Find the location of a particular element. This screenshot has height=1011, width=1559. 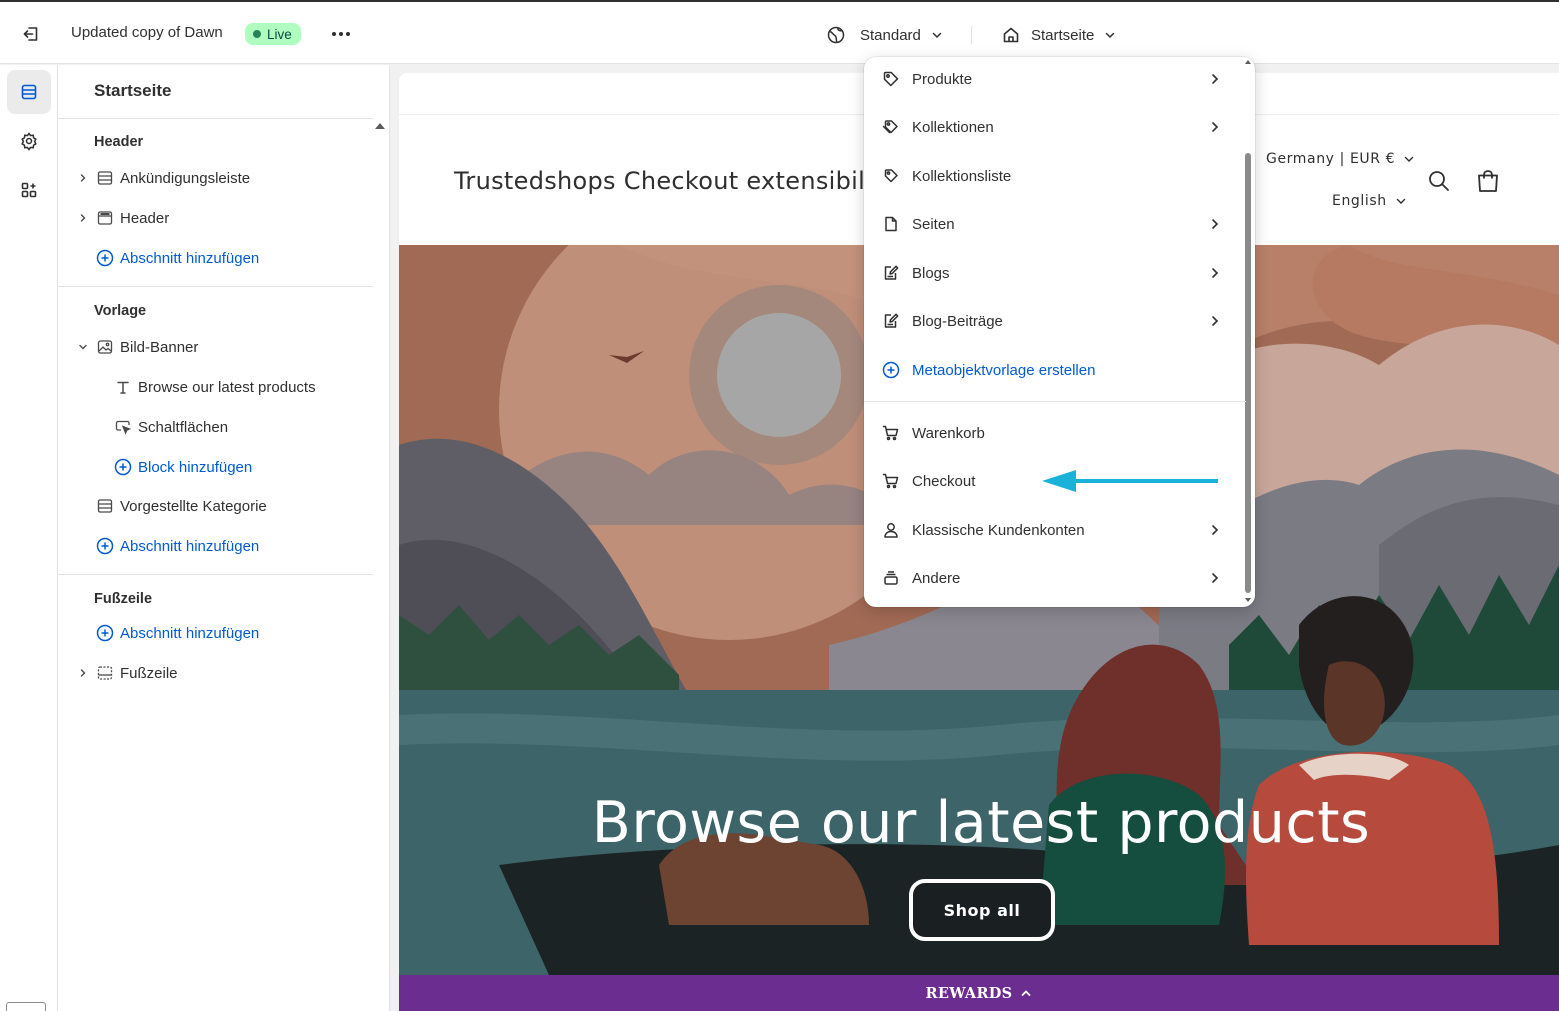

theme-name: Updated copy of Dawn is located at coordinates (147, 32).